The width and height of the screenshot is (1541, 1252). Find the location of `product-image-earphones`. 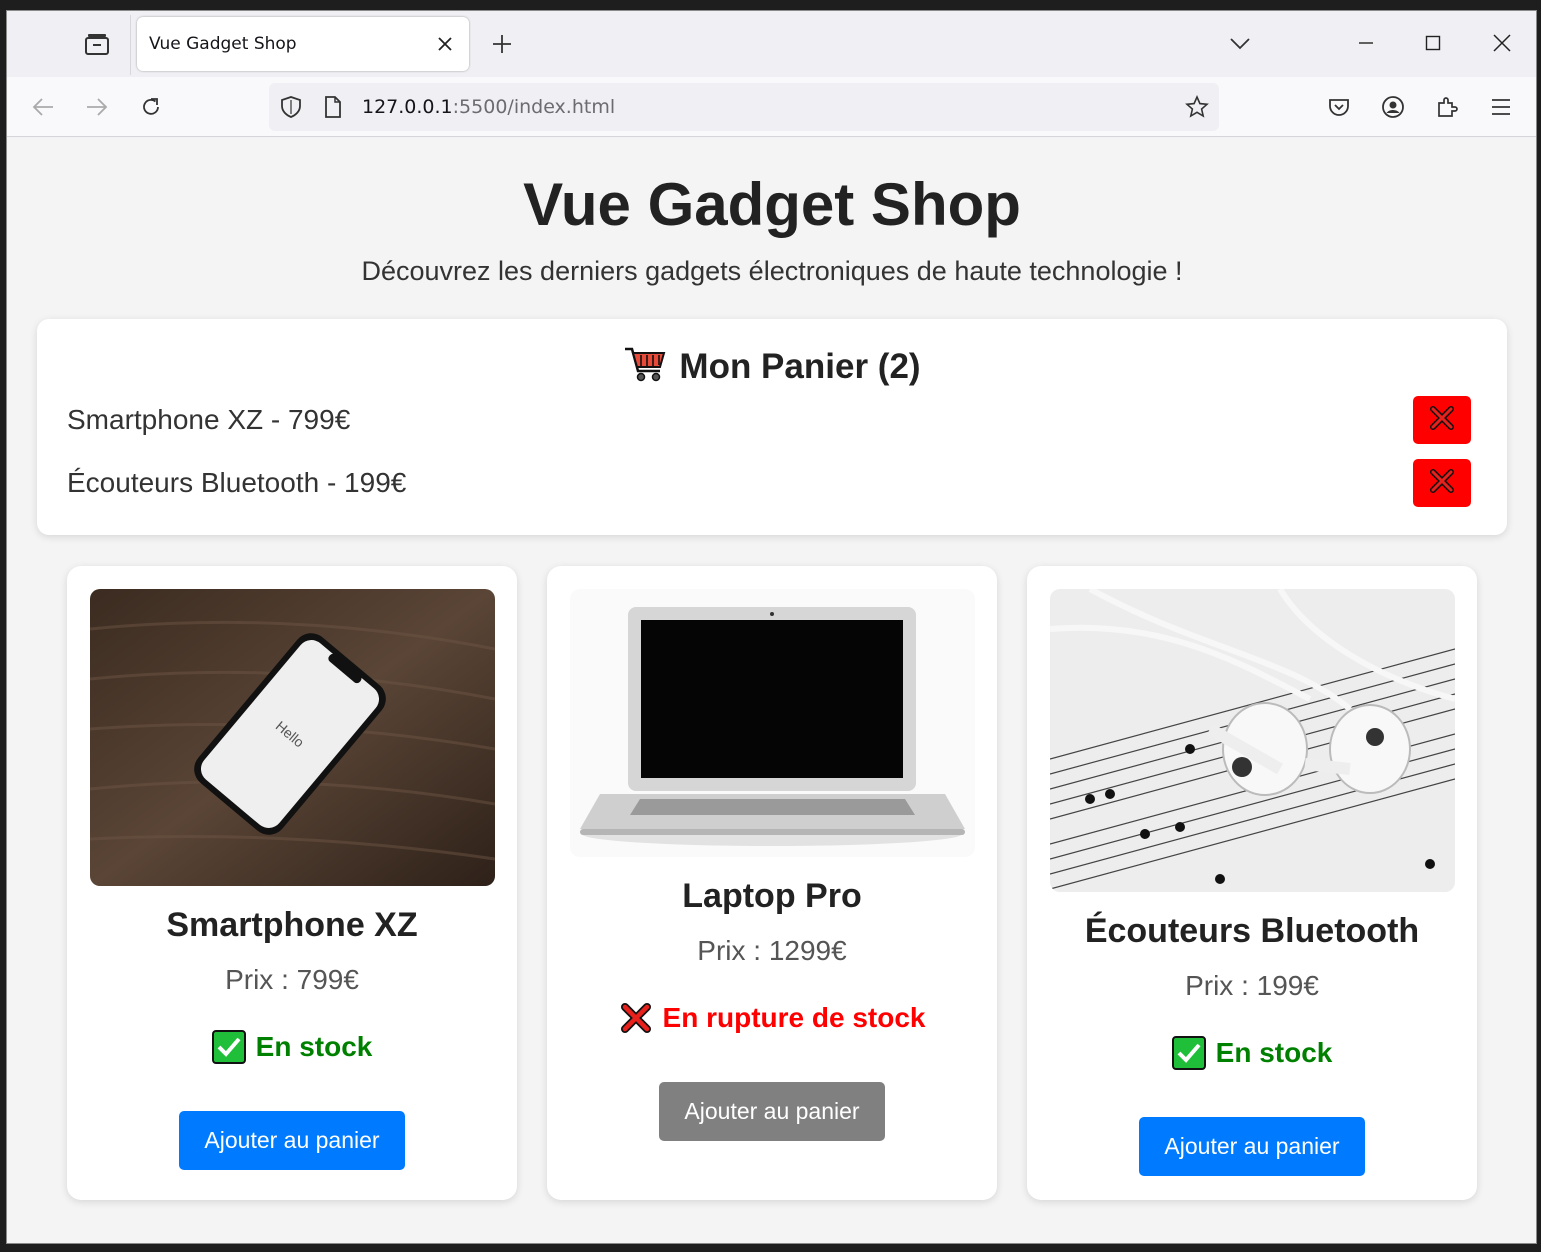

product-image-earphones is located at coordinates (1252, 740).